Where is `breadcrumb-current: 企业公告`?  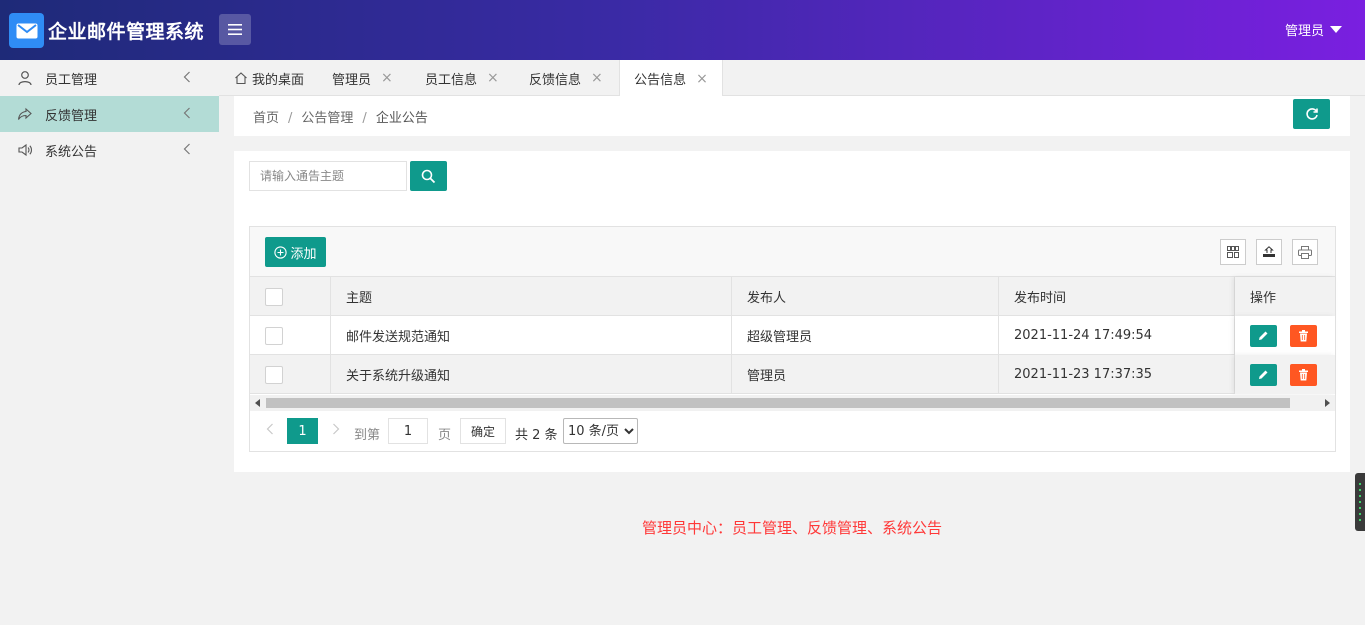
breadcrumb-current: 企业公告 is located at coordinates (401, 118).